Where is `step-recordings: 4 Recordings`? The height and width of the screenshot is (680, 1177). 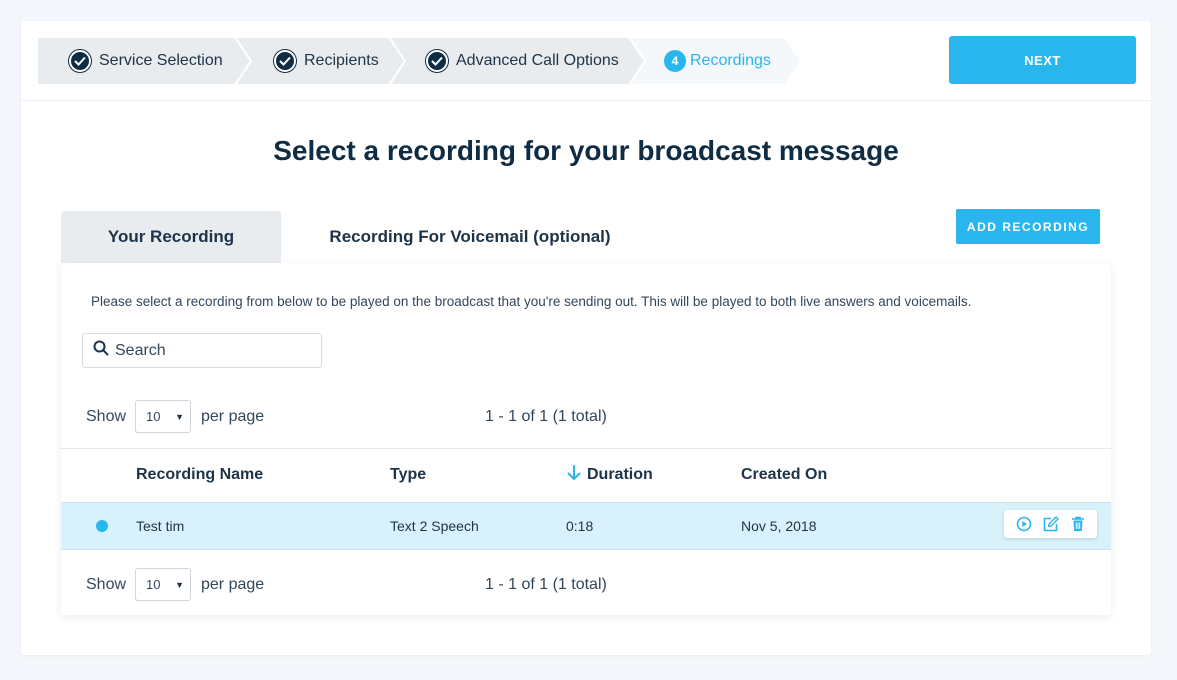
step-recordings: 4 Recordings is located at coordinates (717, 61).